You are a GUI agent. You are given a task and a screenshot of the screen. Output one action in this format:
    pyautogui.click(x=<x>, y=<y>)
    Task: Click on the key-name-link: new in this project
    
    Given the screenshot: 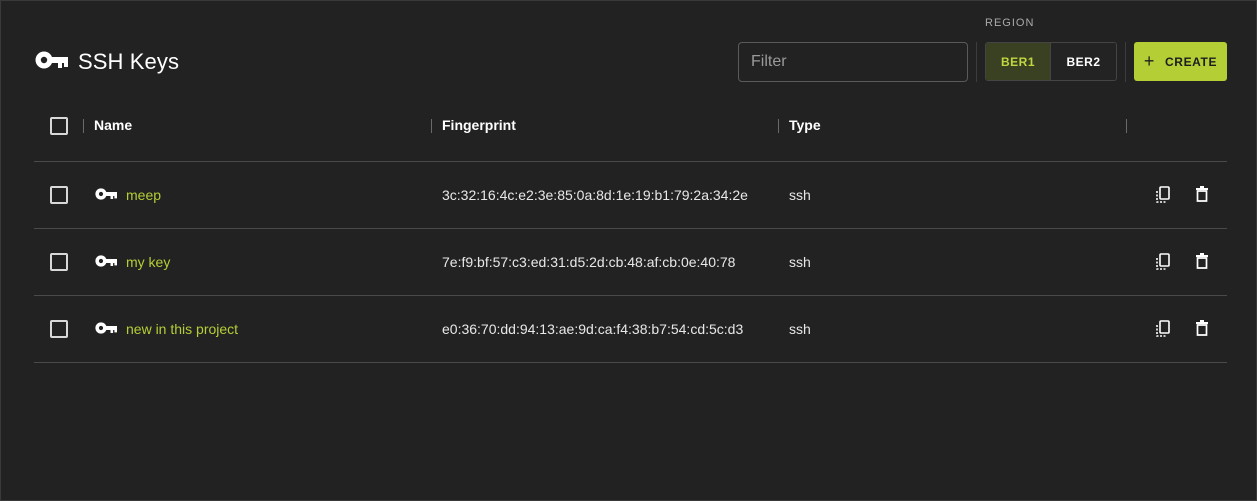 What is the action you would take?
    pyautogui.click(x=182, y=329)
    